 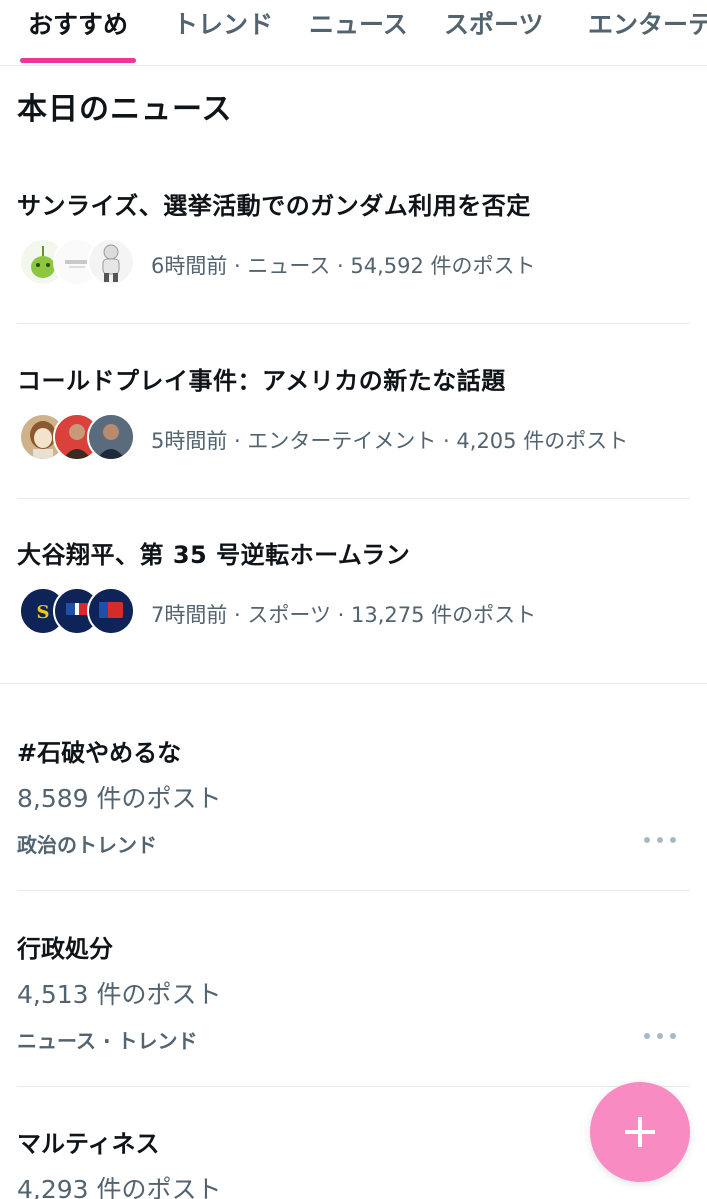 I want to click on news-meta: 6時間前 · ニュース · 54,592 件のポスト, so click(x=343, y=266).